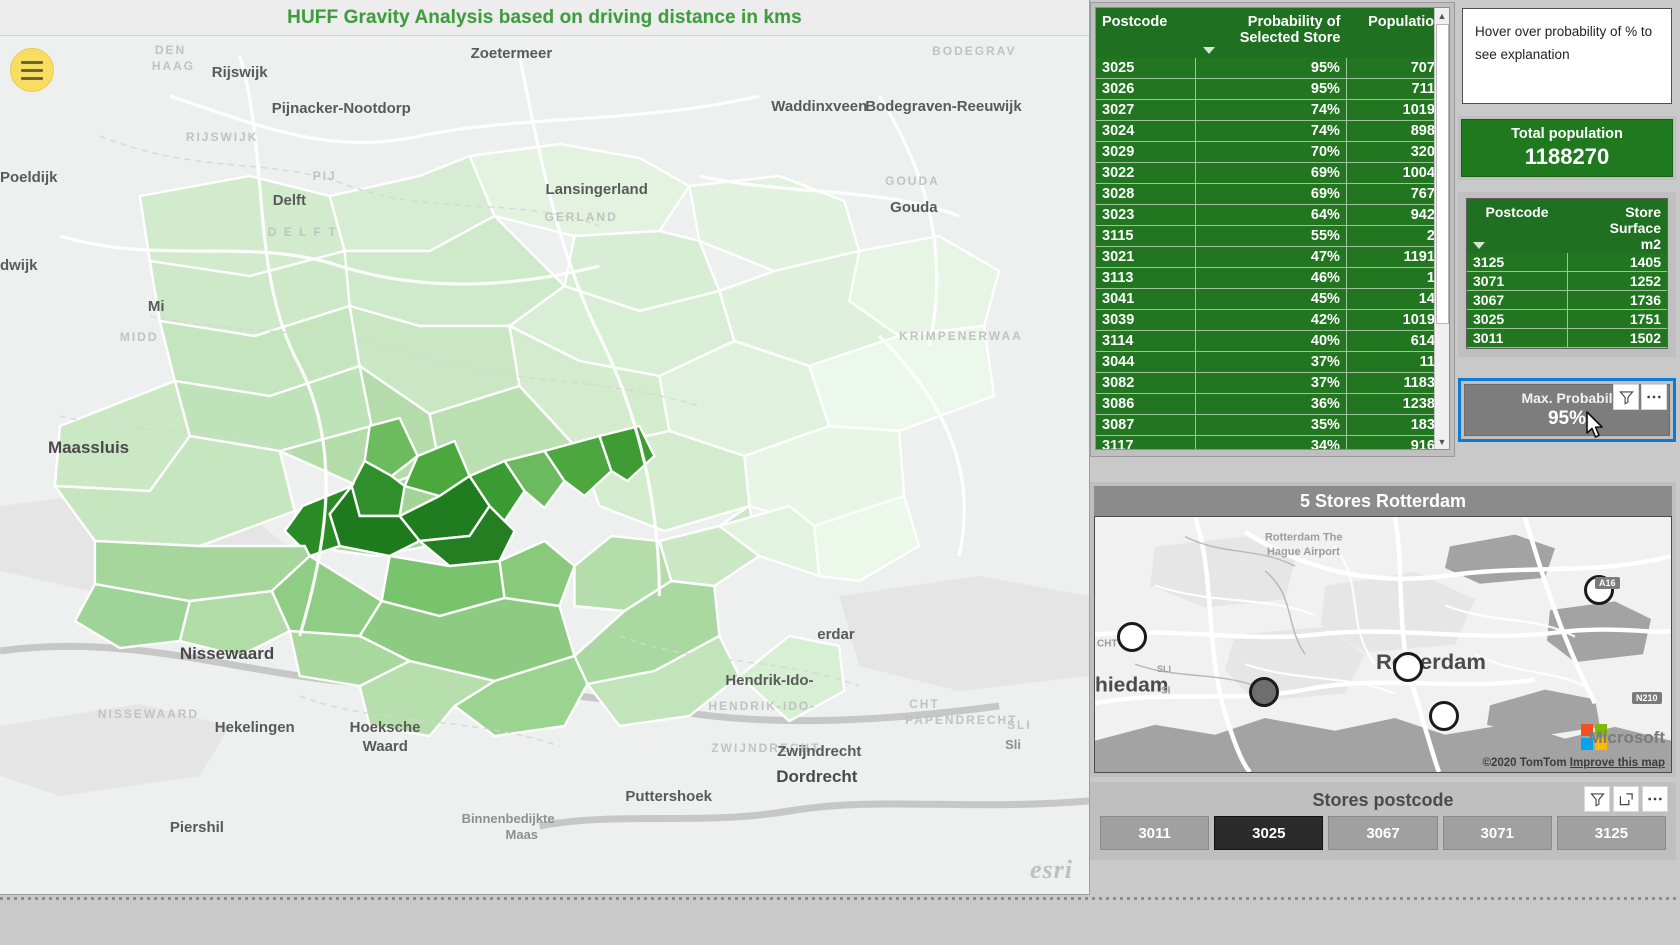 This screenshot has width=1680, height=945. Describe the element at coordinates (1272, 68) in the screenshot. I see `table-row: 3025 95% 7075` at that location.